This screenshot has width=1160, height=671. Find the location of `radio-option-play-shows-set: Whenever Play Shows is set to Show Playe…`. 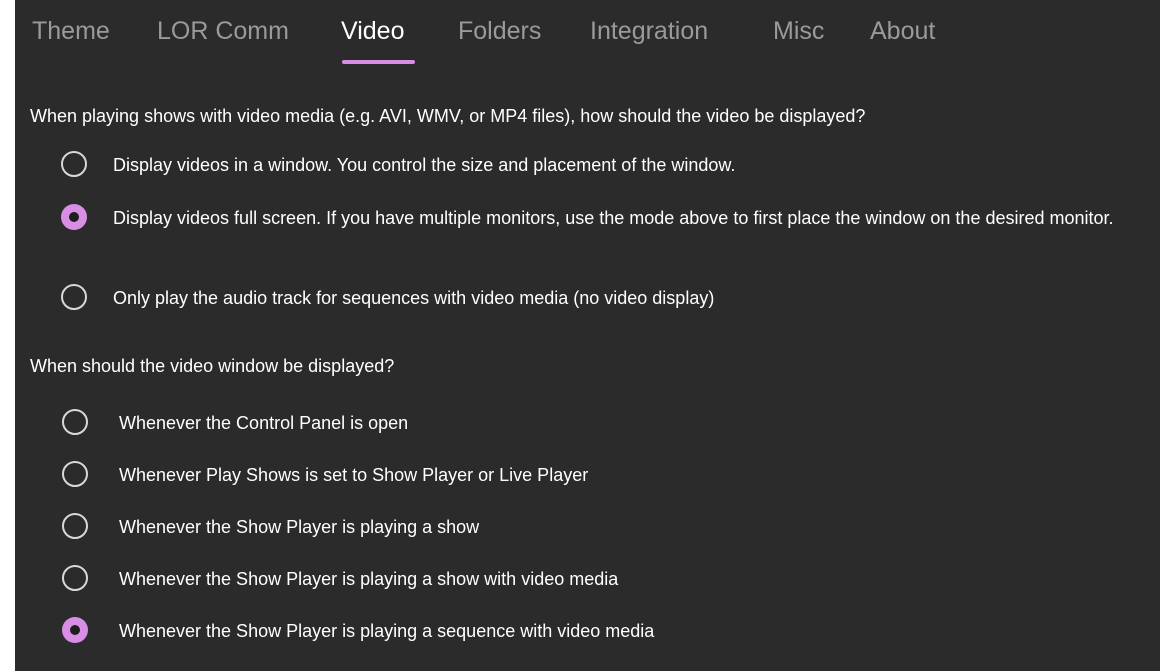

radio-option-play-shows-set: Whenever Play Shows is set to Show Playe… is located at coordinates (512, 475).